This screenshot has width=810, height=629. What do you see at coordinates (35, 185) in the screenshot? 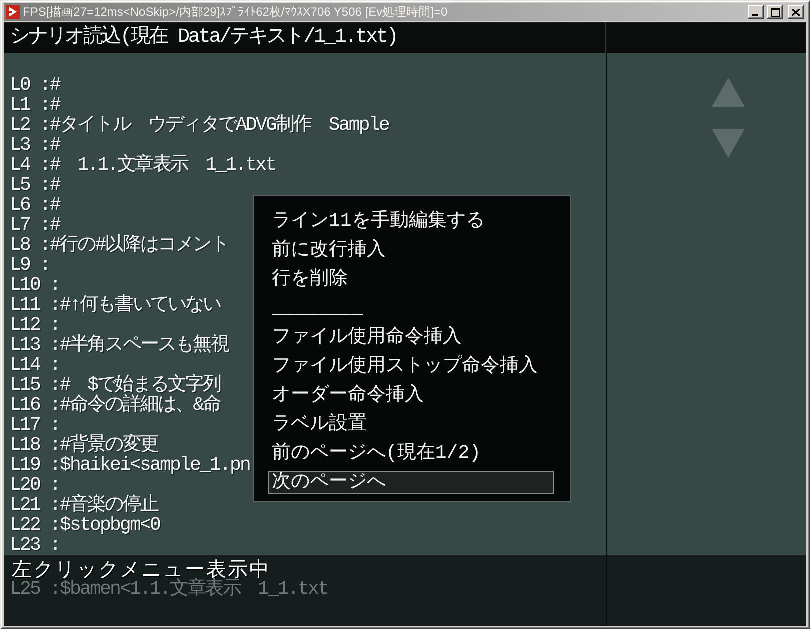
I see `script-line: L5 :#` at bounding box center [35, 185].